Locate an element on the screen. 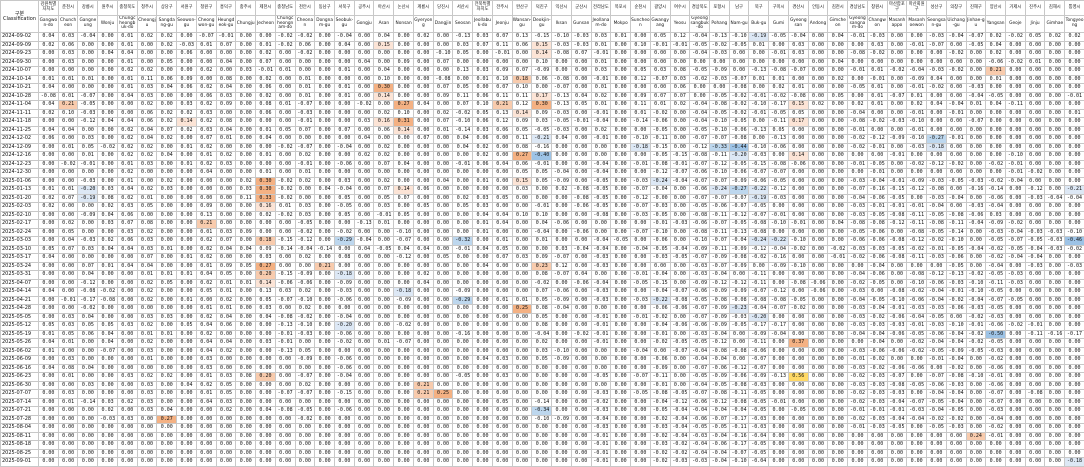  table-cell: 0.04 is located at coordinates (345, 45).